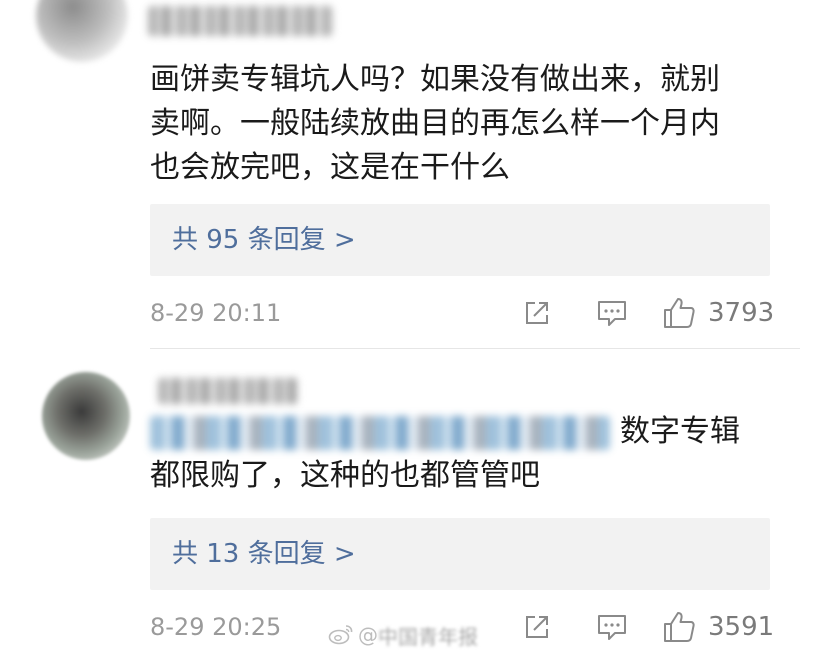  What do you see at coordinates (330, 167) in the screenshot?
I see `comment-text-line: 也会放完吧，这是在干什么` at bounding box center [330, 167].